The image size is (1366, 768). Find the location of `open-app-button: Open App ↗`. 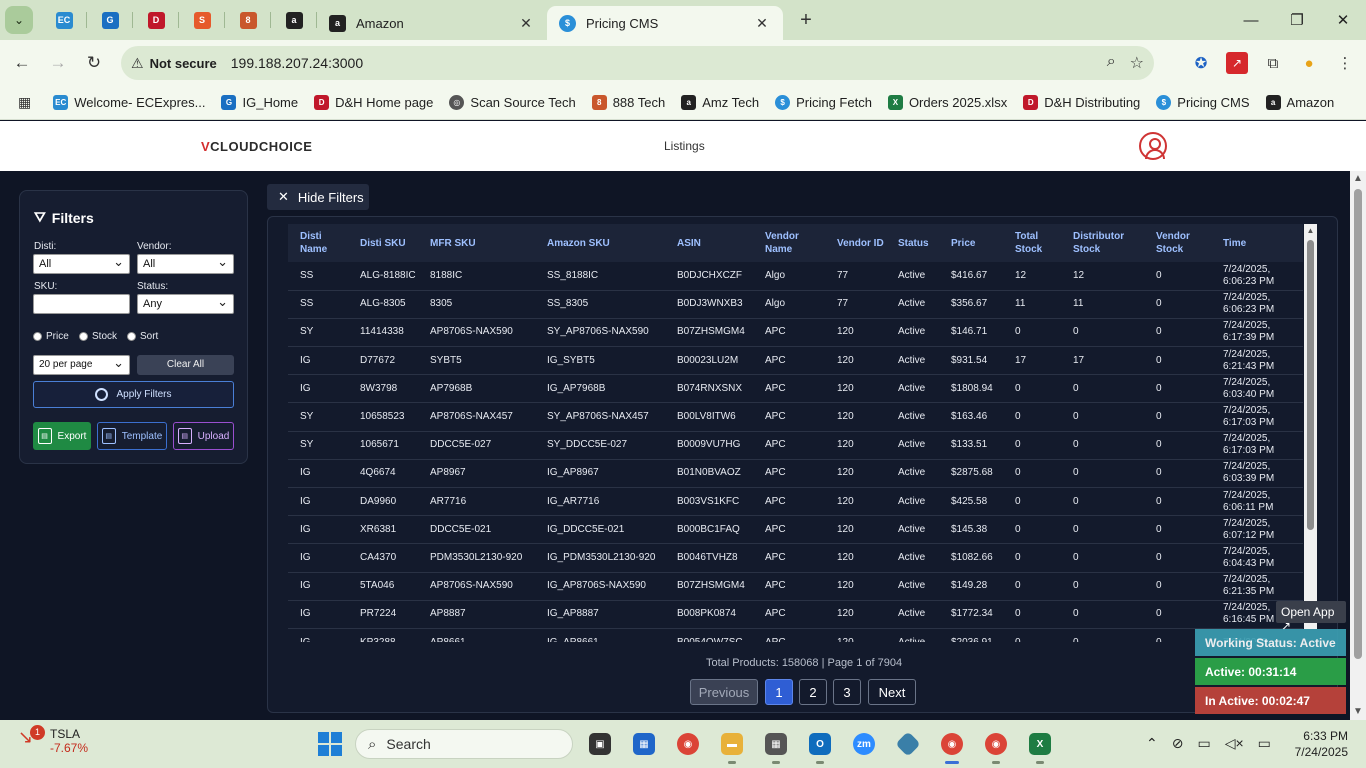

open-app-button: Open App ↗ is located at coordinates (1311, 617).